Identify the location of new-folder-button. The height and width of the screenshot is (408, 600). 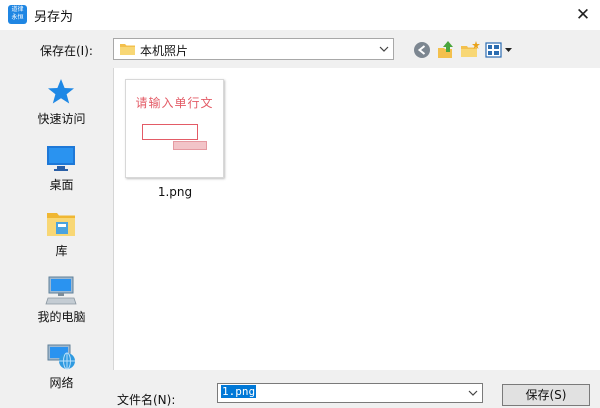
(470, 50).